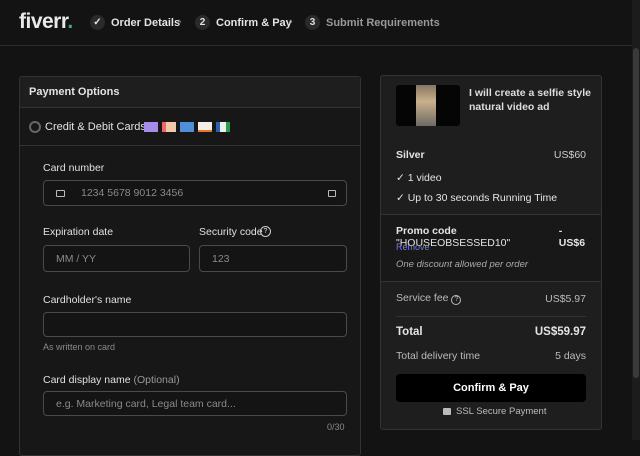 The image size is (640, 456). What do you see at coordinates (372, 22) in the screenshot?
I see `step-submit-requirements: 3 Submit Requirements` at bounding box center [372, 22].